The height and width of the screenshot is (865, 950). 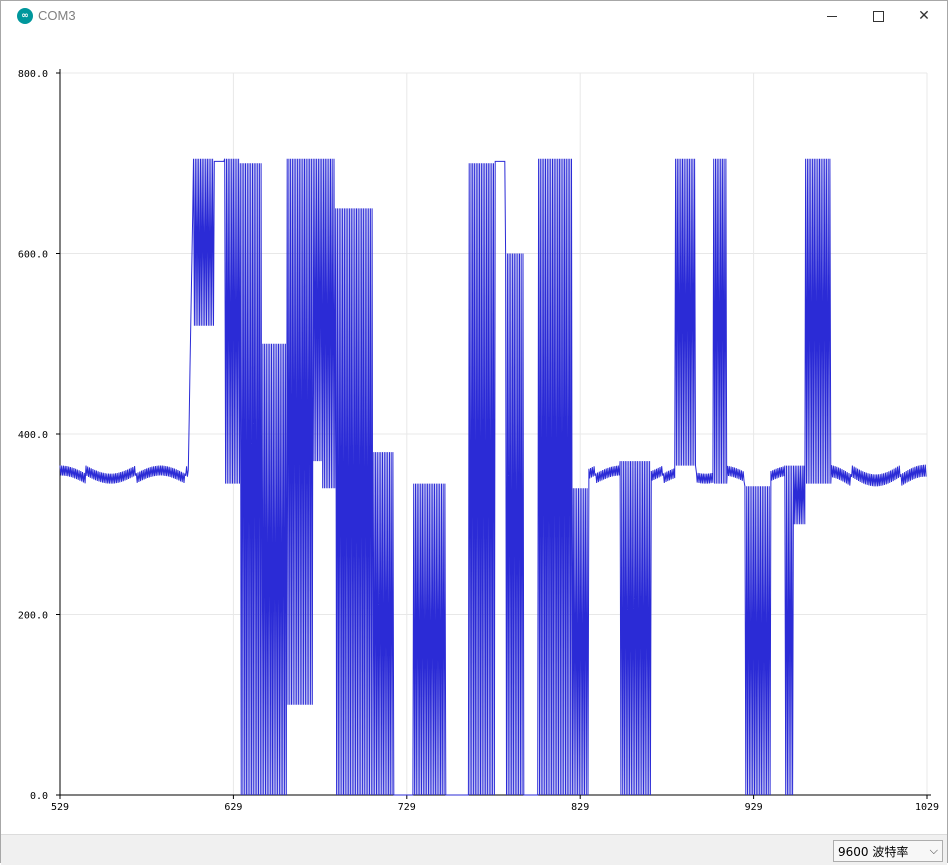 What do you see at coordinates (407, 807) in the screenshot?
I see `x-tick-label: 729` at bounding box center [407, 807].